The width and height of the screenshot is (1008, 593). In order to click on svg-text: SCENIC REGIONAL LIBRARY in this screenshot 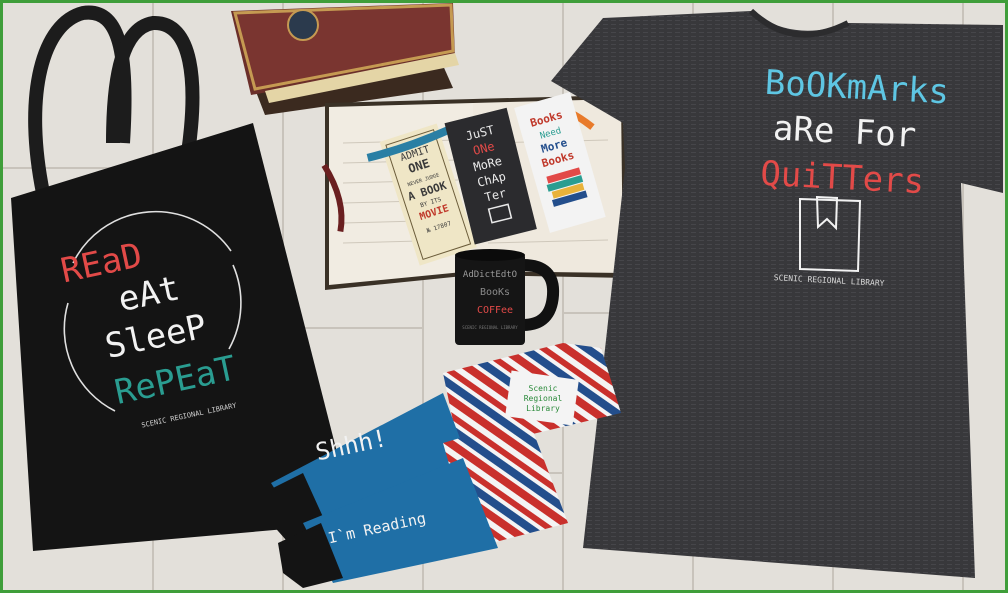, I will do `click(490, 327)`.